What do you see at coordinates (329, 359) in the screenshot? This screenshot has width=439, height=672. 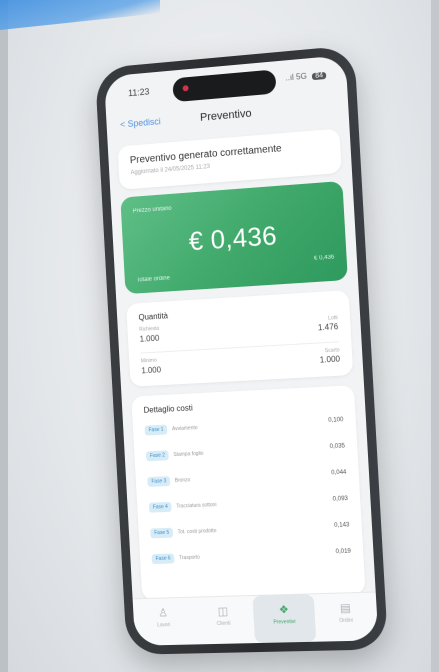 I see `quantity-row-right-value: 1.000` at bounding box center [329, 359].